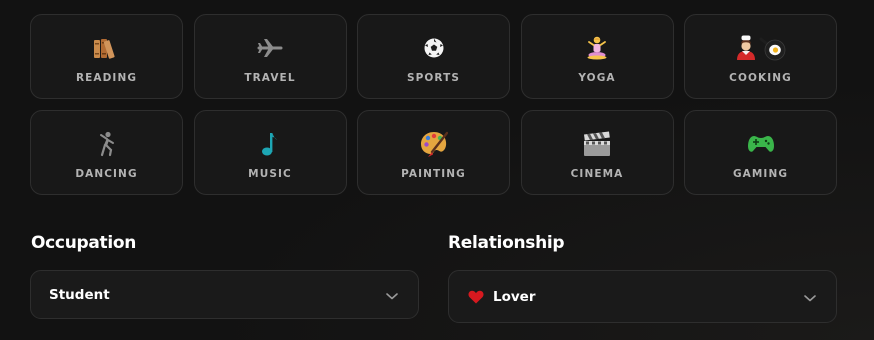  I want to click on palette-icon, so click(434, 144).